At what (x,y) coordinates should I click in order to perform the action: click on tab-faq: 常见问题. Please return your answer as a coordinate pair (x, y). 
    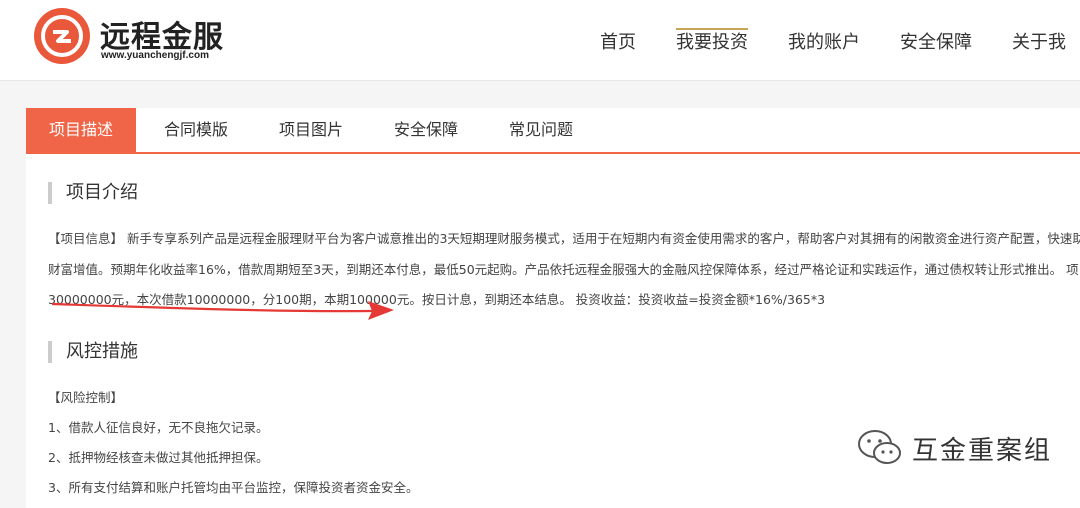
    Looking at the image, I should click on (541, 130).